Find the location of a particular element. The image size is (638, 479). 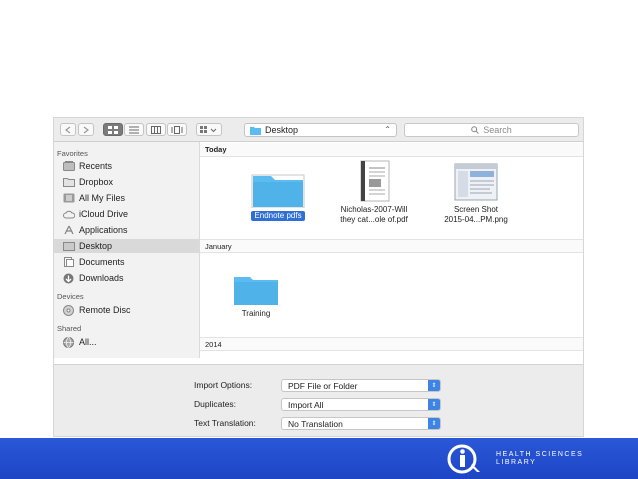

documents-icon is located at coordinates (68, 262).